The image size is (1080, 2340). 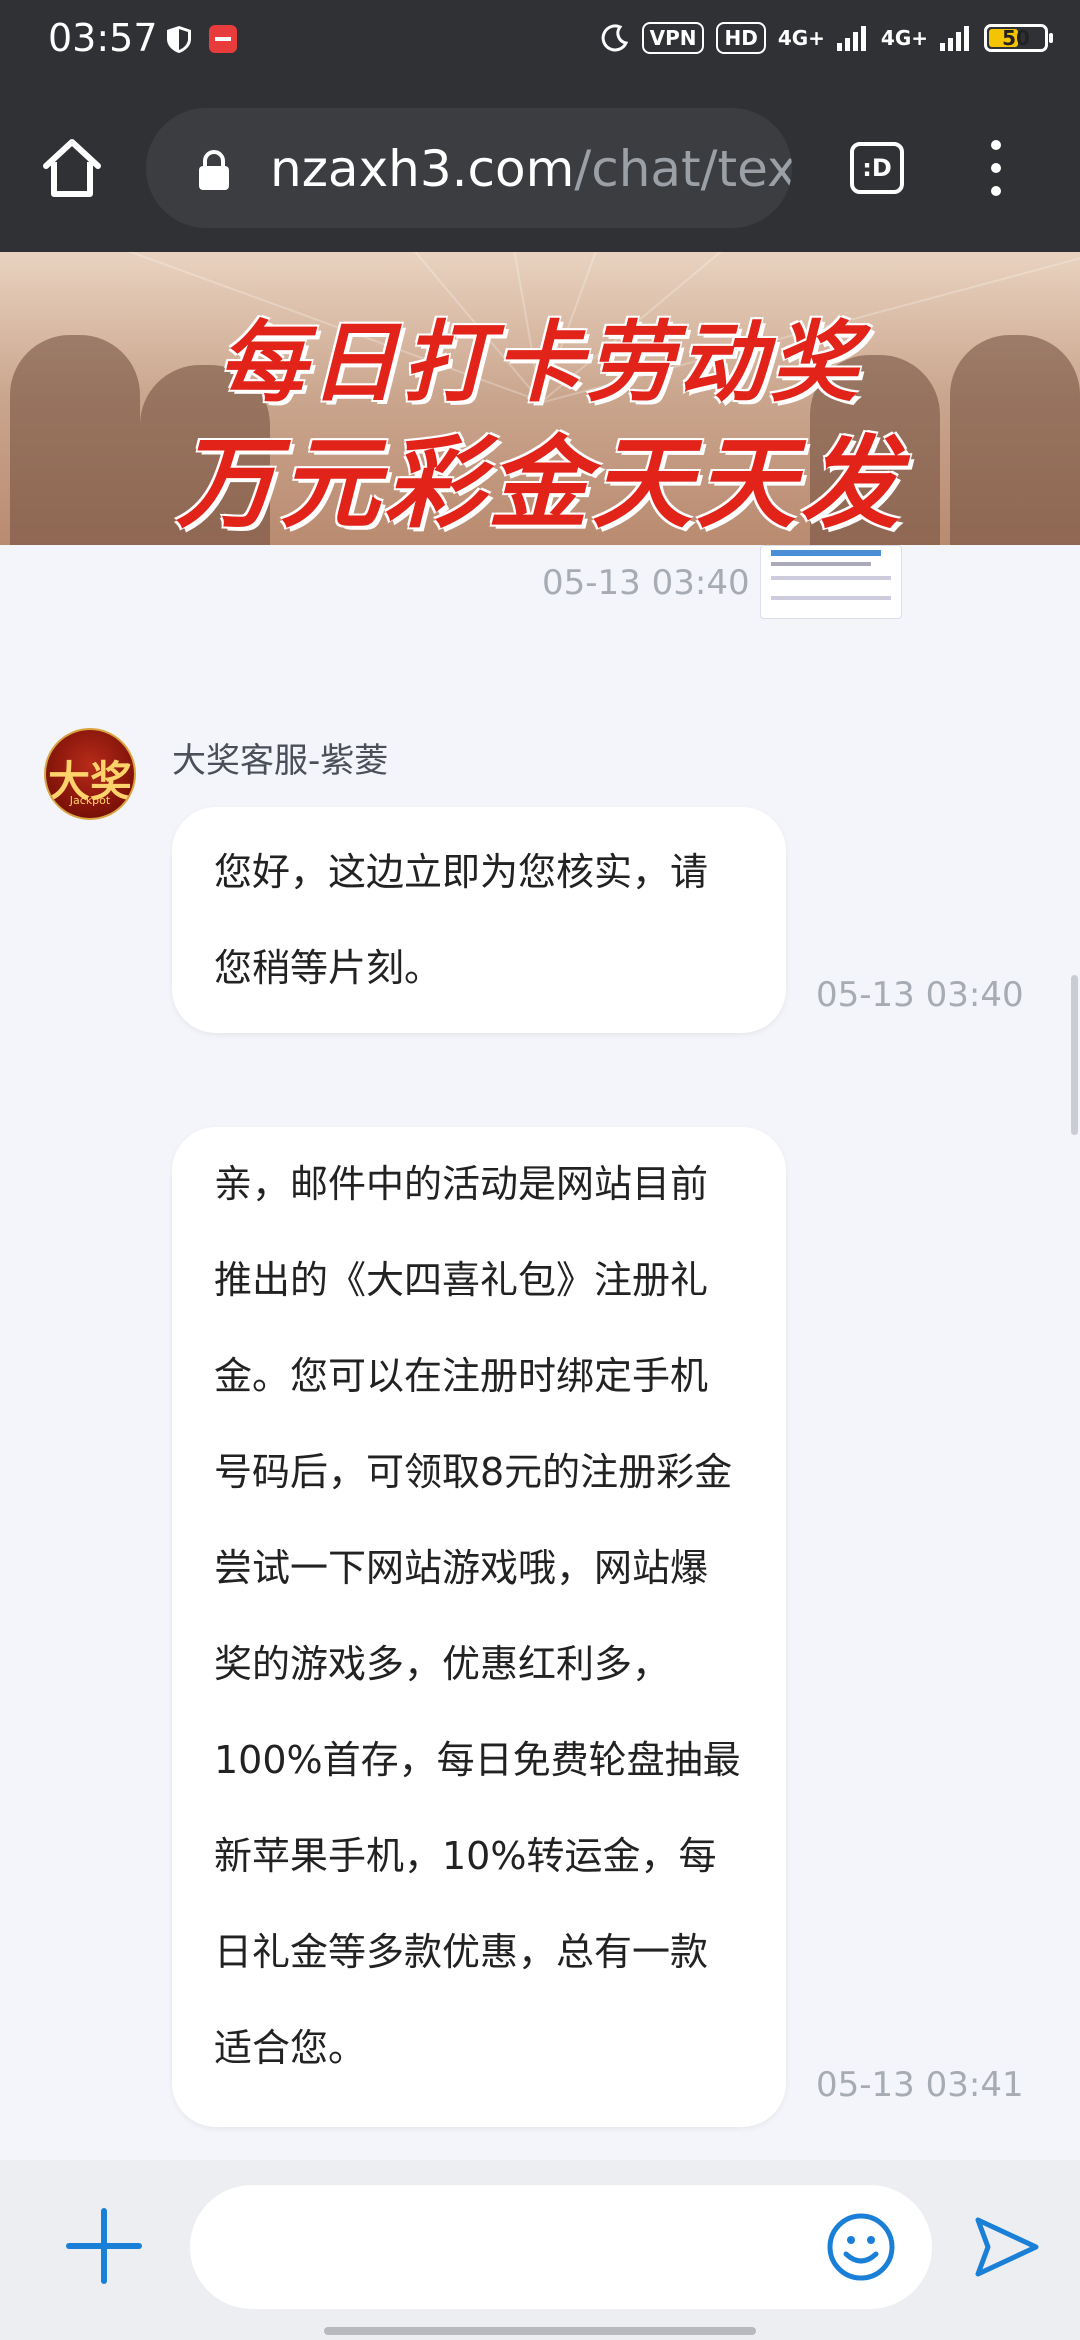 I want to click on shield-icon, so click(x=179, y=39).